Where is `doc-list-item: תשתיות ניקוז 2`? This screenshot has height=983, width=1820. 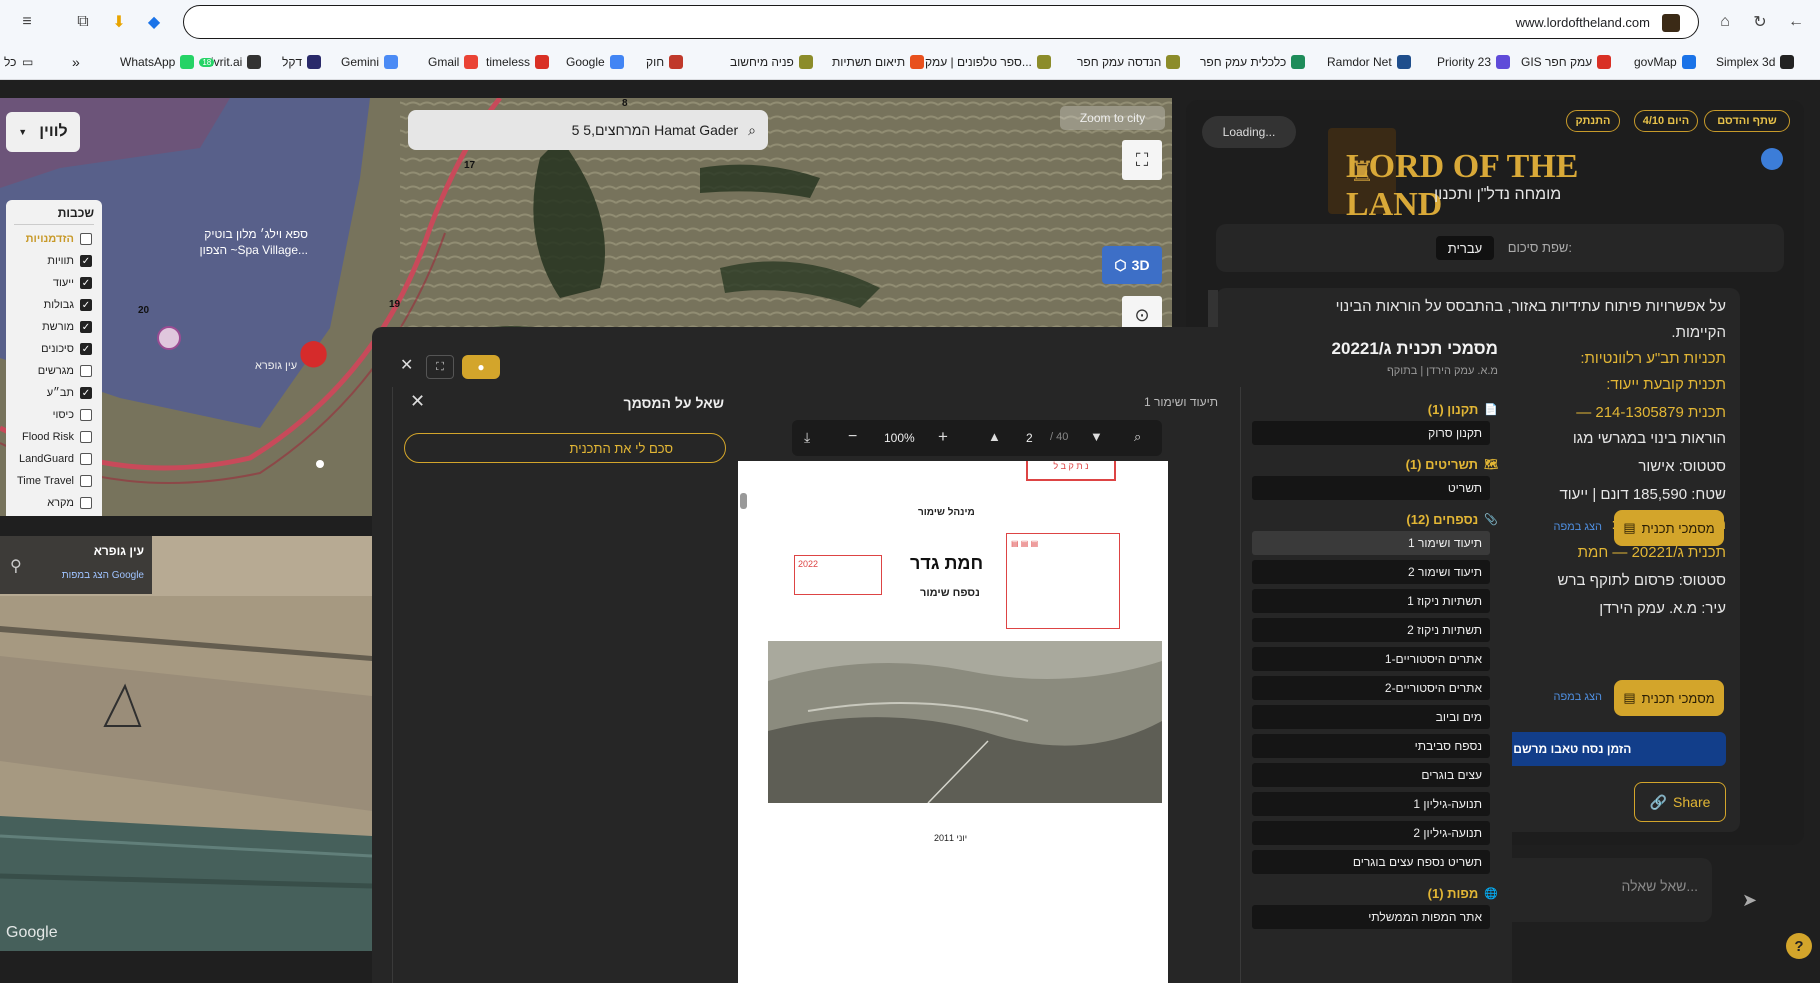 doc-list-item: תשתיות ניקוז 2 is located at coordinates (1371, 630).